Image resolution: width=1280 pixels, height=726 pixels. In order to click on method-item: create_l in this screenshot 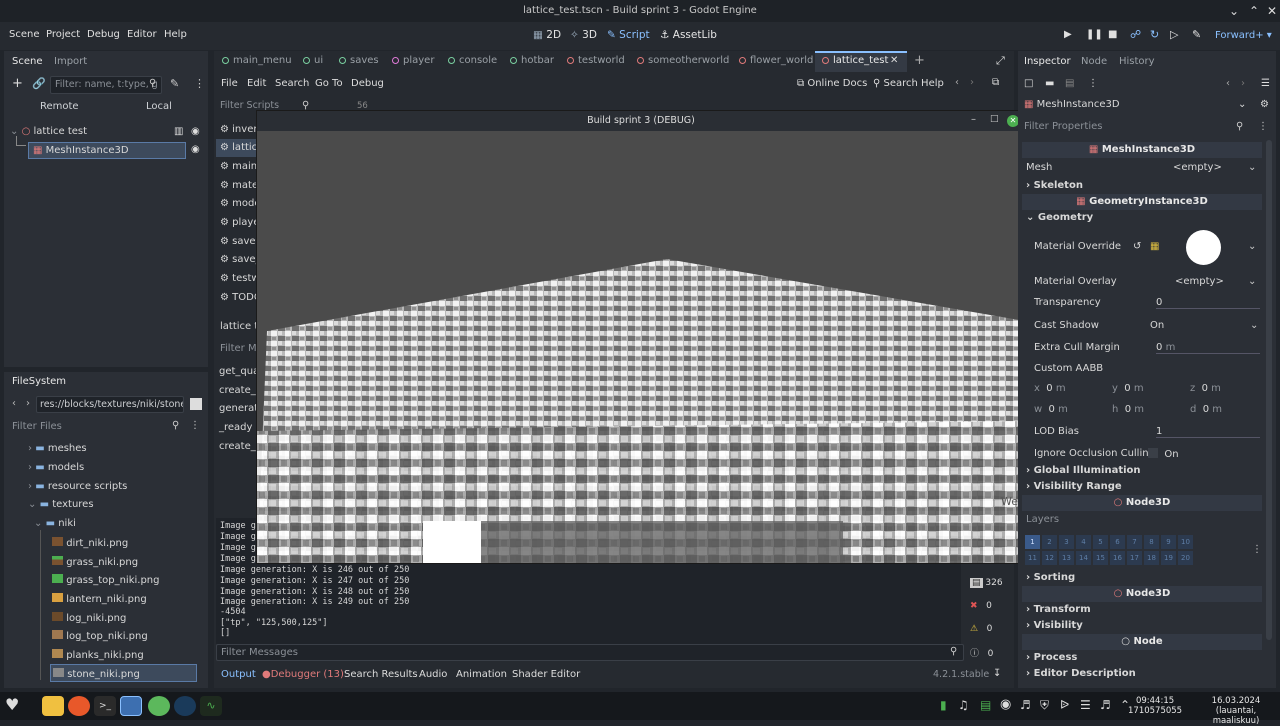, I will do `click(239, 390)`.